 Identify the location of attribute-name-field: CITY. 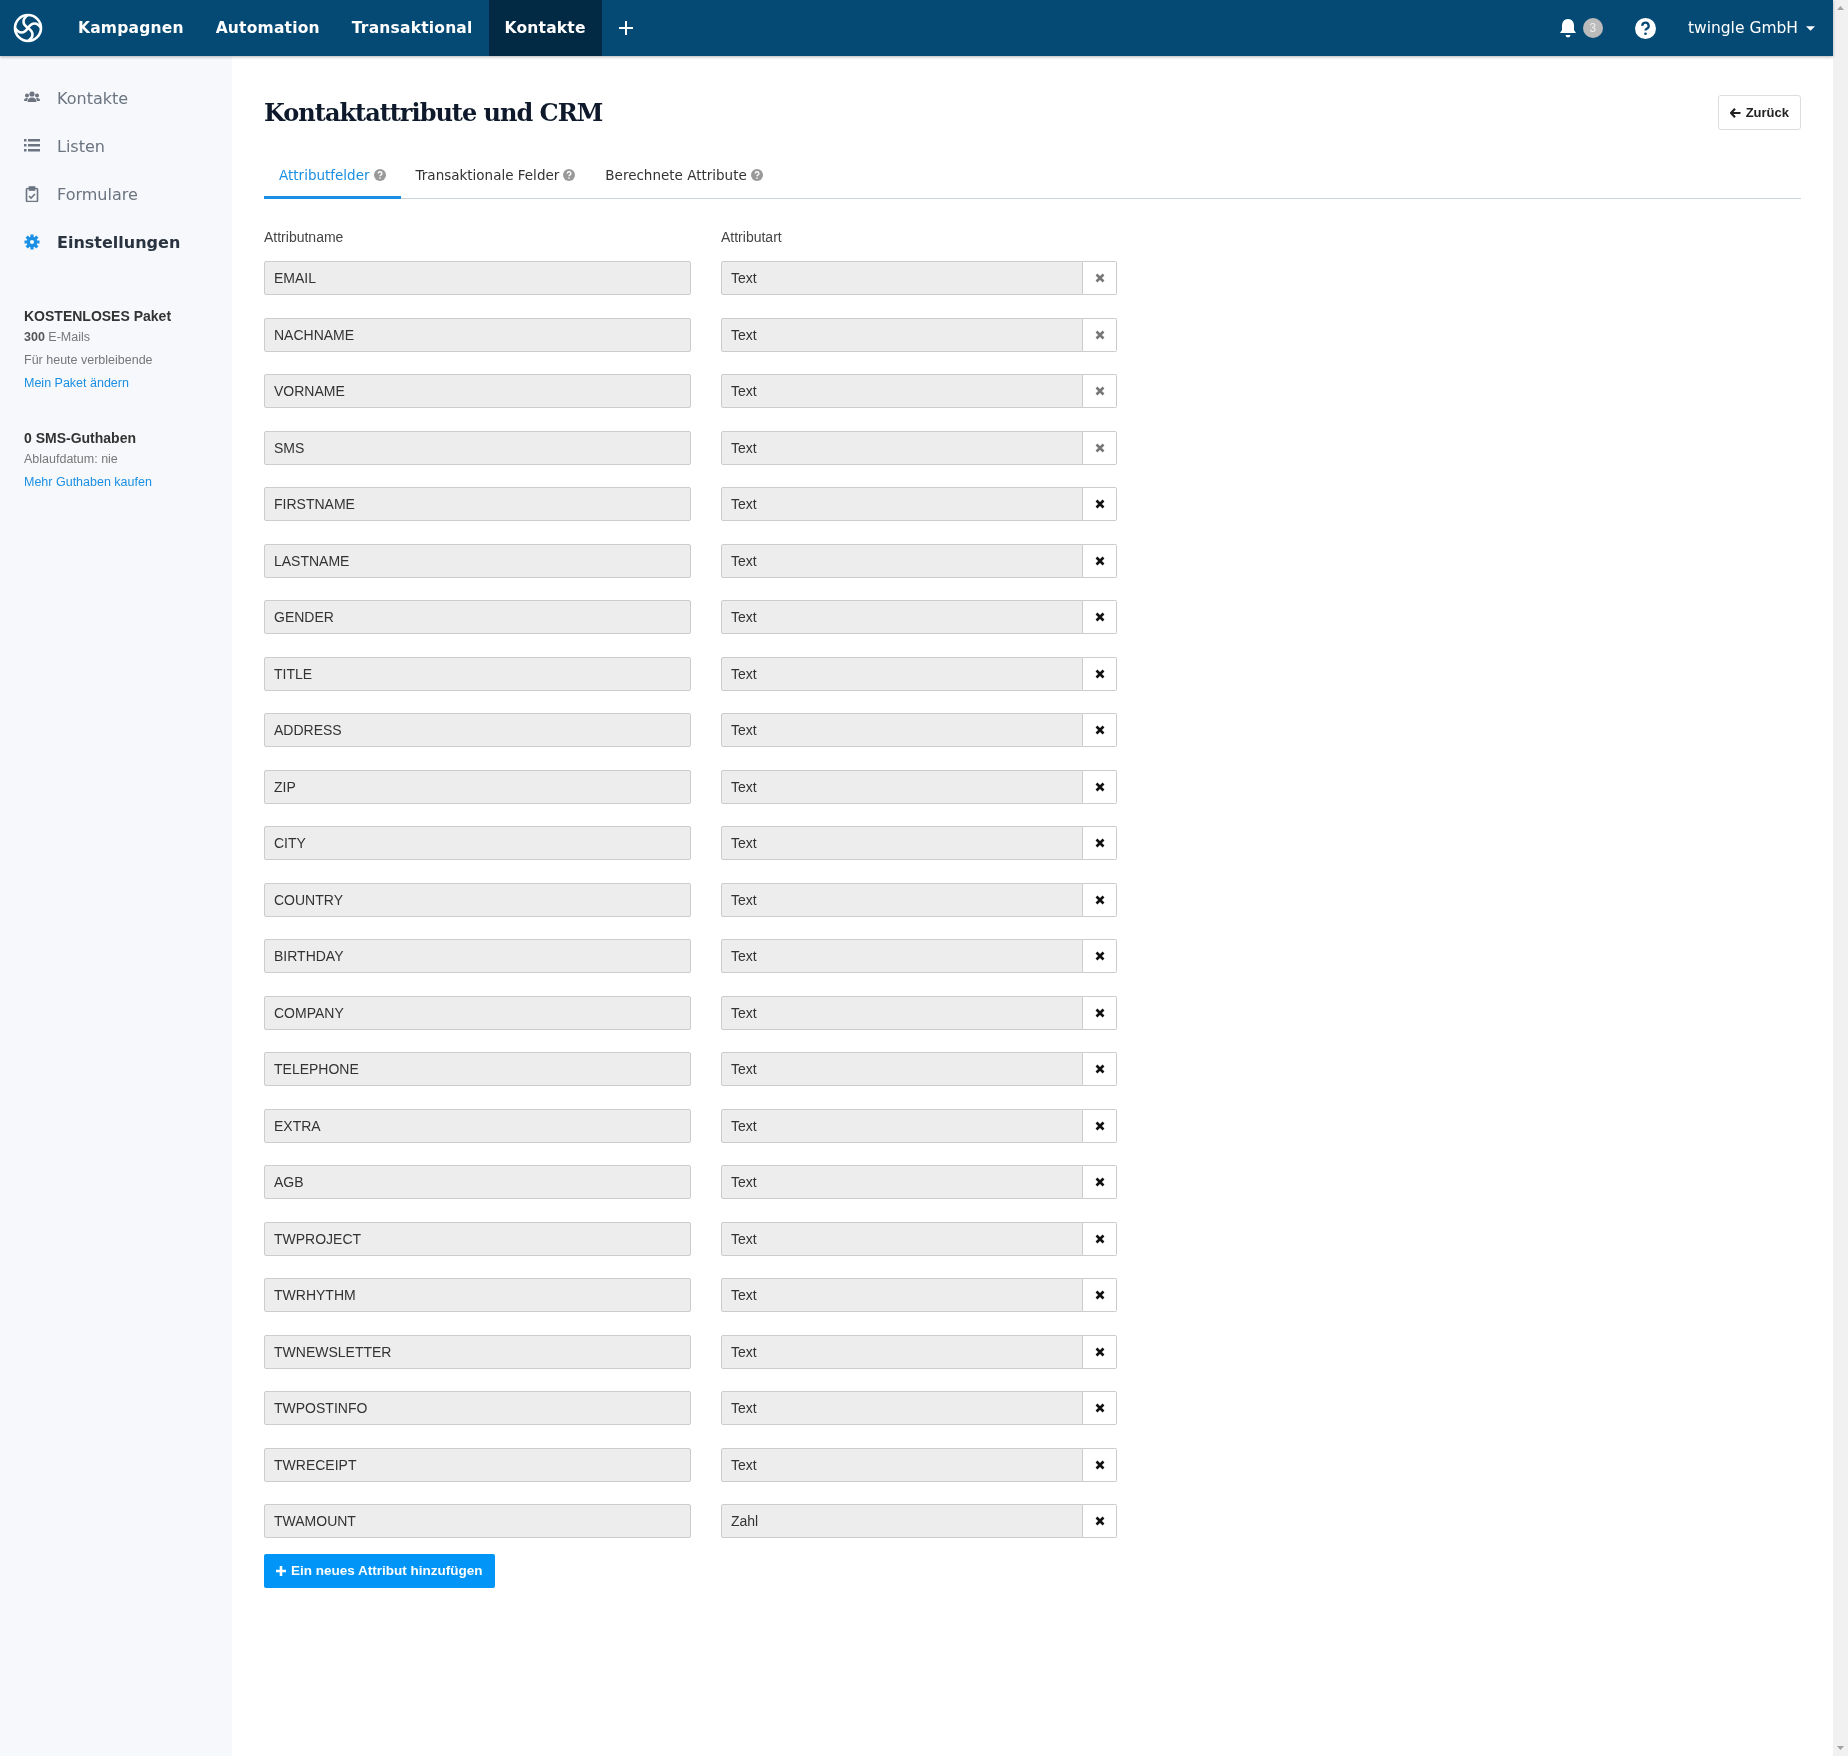
(477, 843).